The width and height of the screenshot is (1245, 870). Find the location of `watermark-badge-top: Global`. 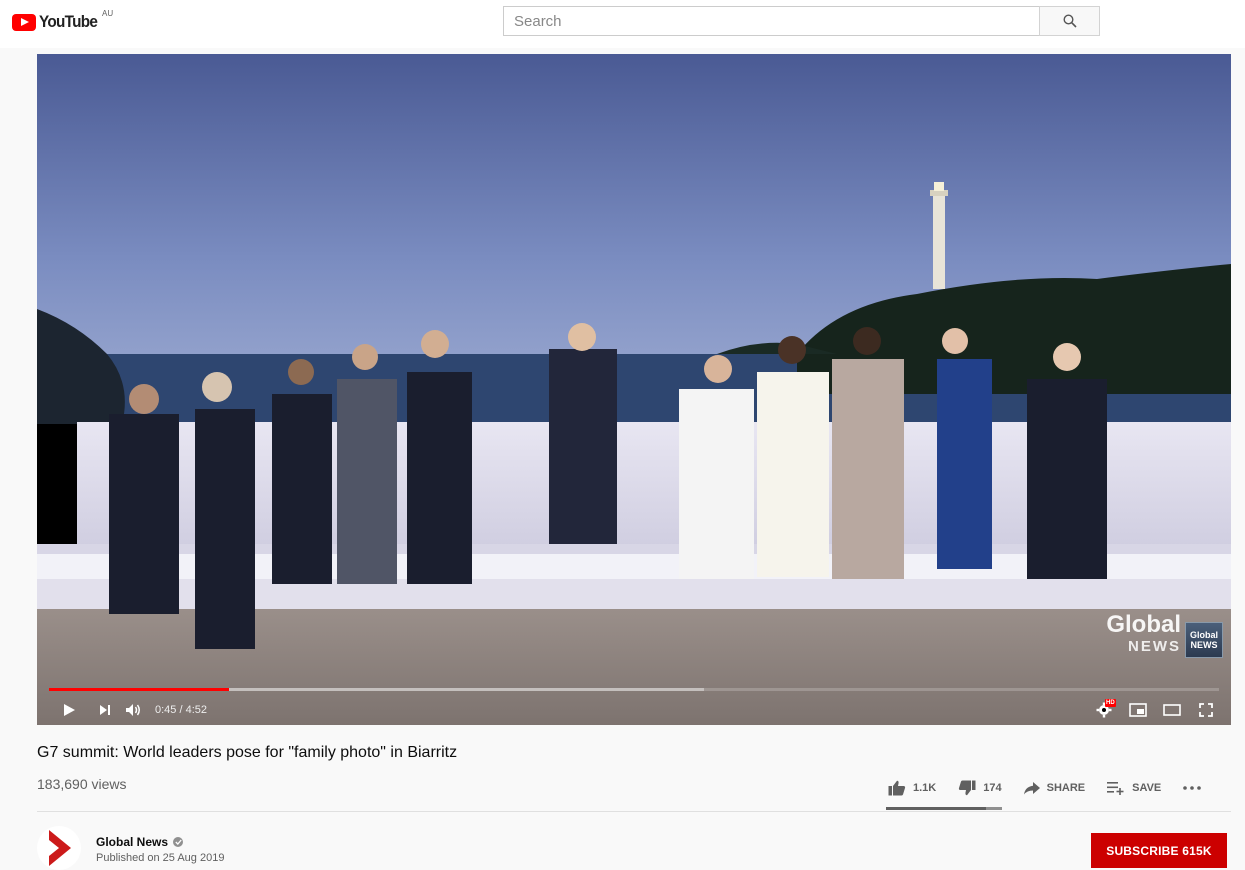

watermark-badge-top: Global is located at coordinates (1203, 635).